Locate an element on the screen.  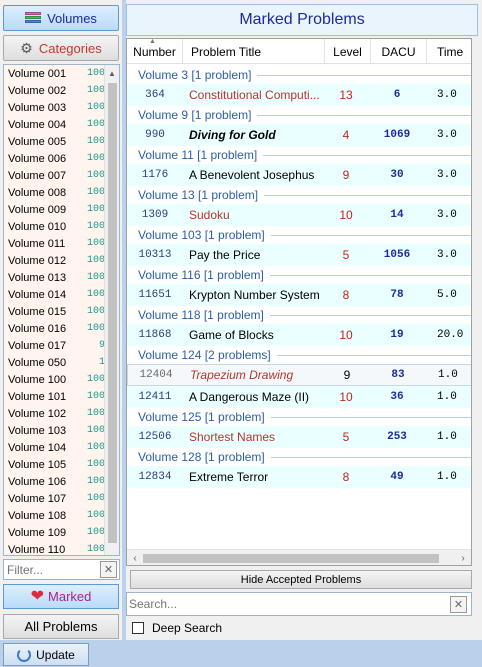
deep-search-option: Deep Search is located at coordinates (177, 628).